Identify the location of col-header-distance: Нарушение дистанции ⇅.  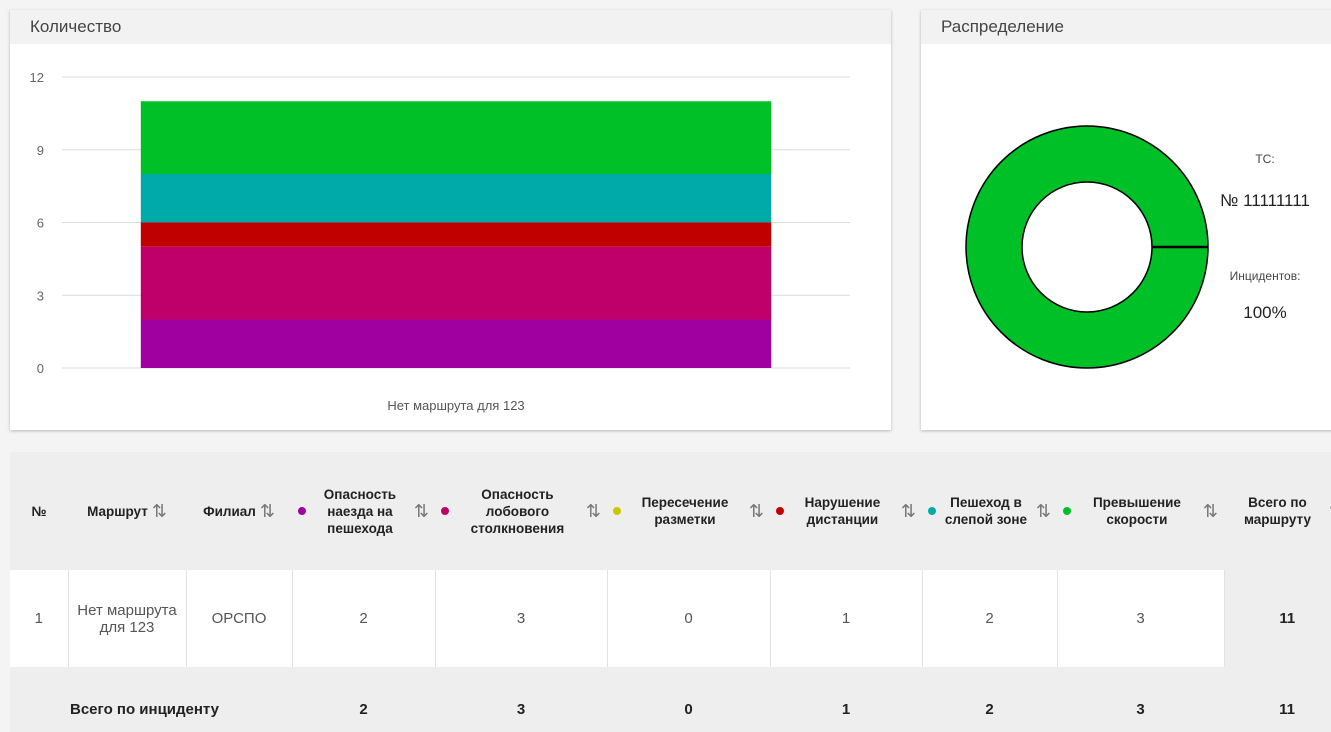
(846, 511).